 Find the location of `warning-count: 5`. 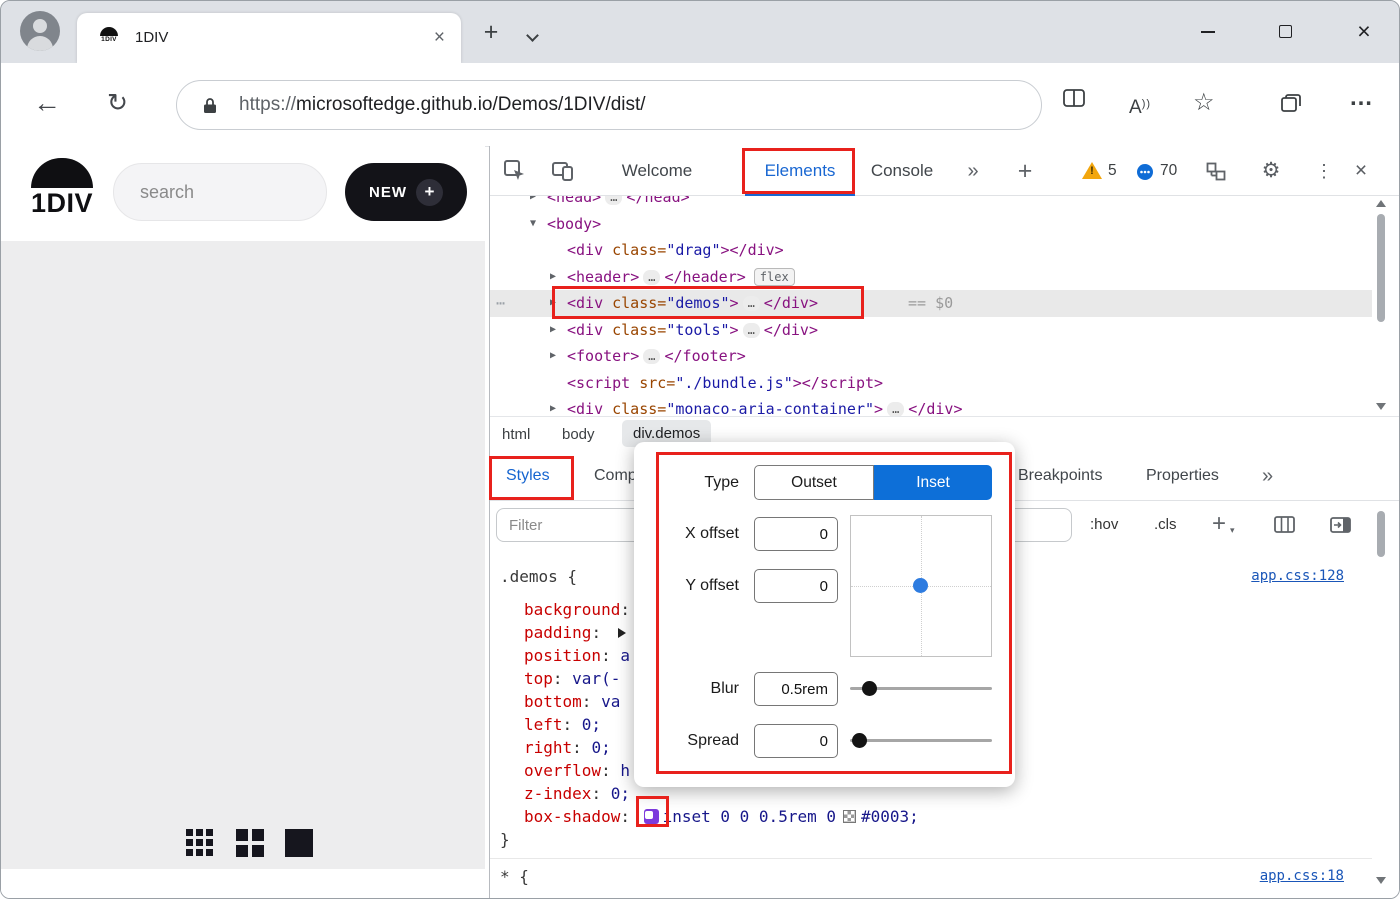

warning-count: 5 is located at coordinates (1112, 171).